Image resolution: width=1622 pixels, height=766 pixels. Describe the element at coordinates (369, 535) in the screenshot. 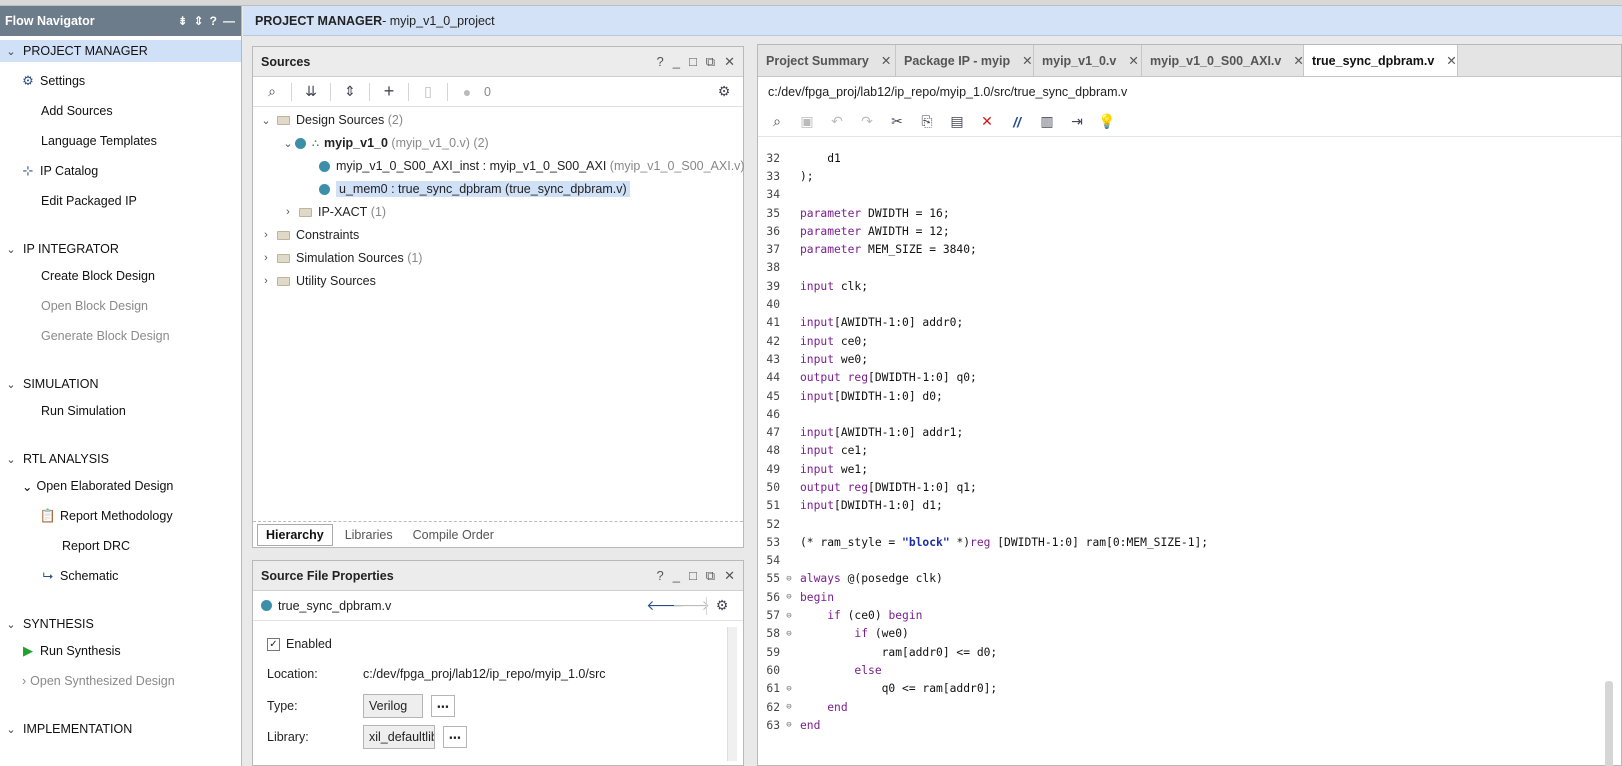

I see `tab-libraries: Libraries` at that location.